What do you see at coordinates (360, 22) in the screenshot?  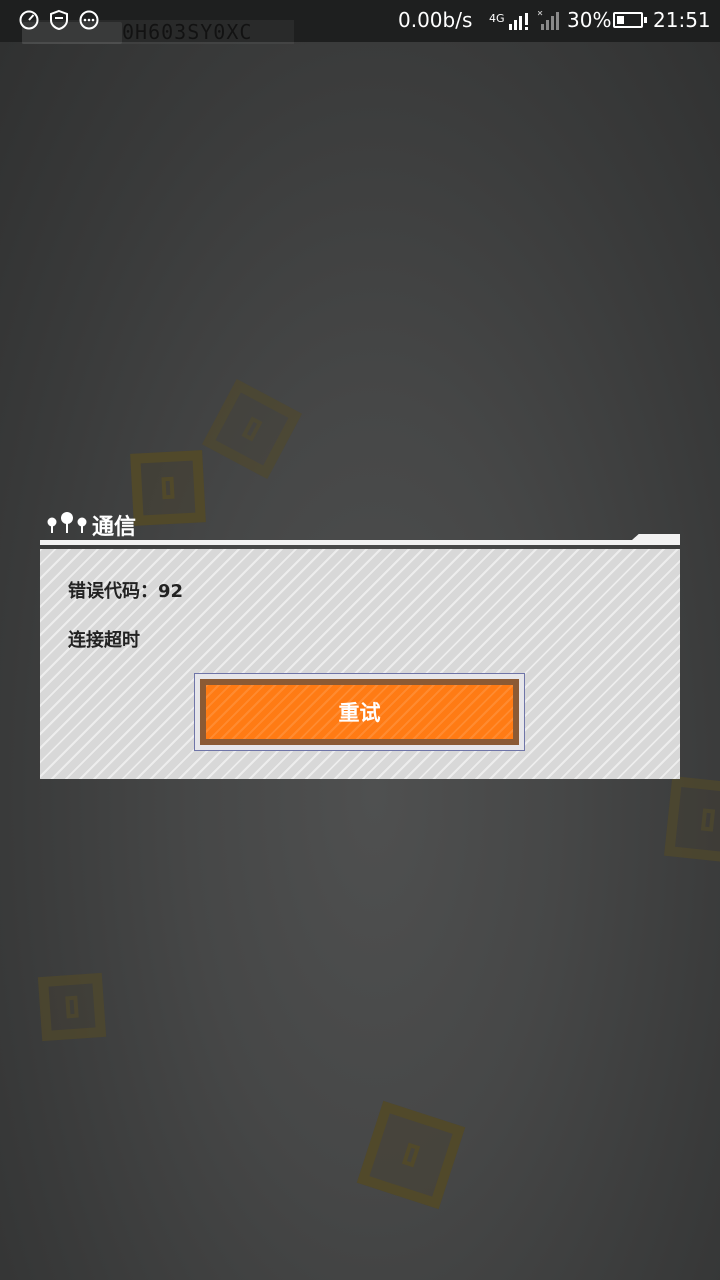 I see `status-bar: 0H603SY0XC 0.00b/s 4G 30% 21:51` at bounding box center [360, 22].